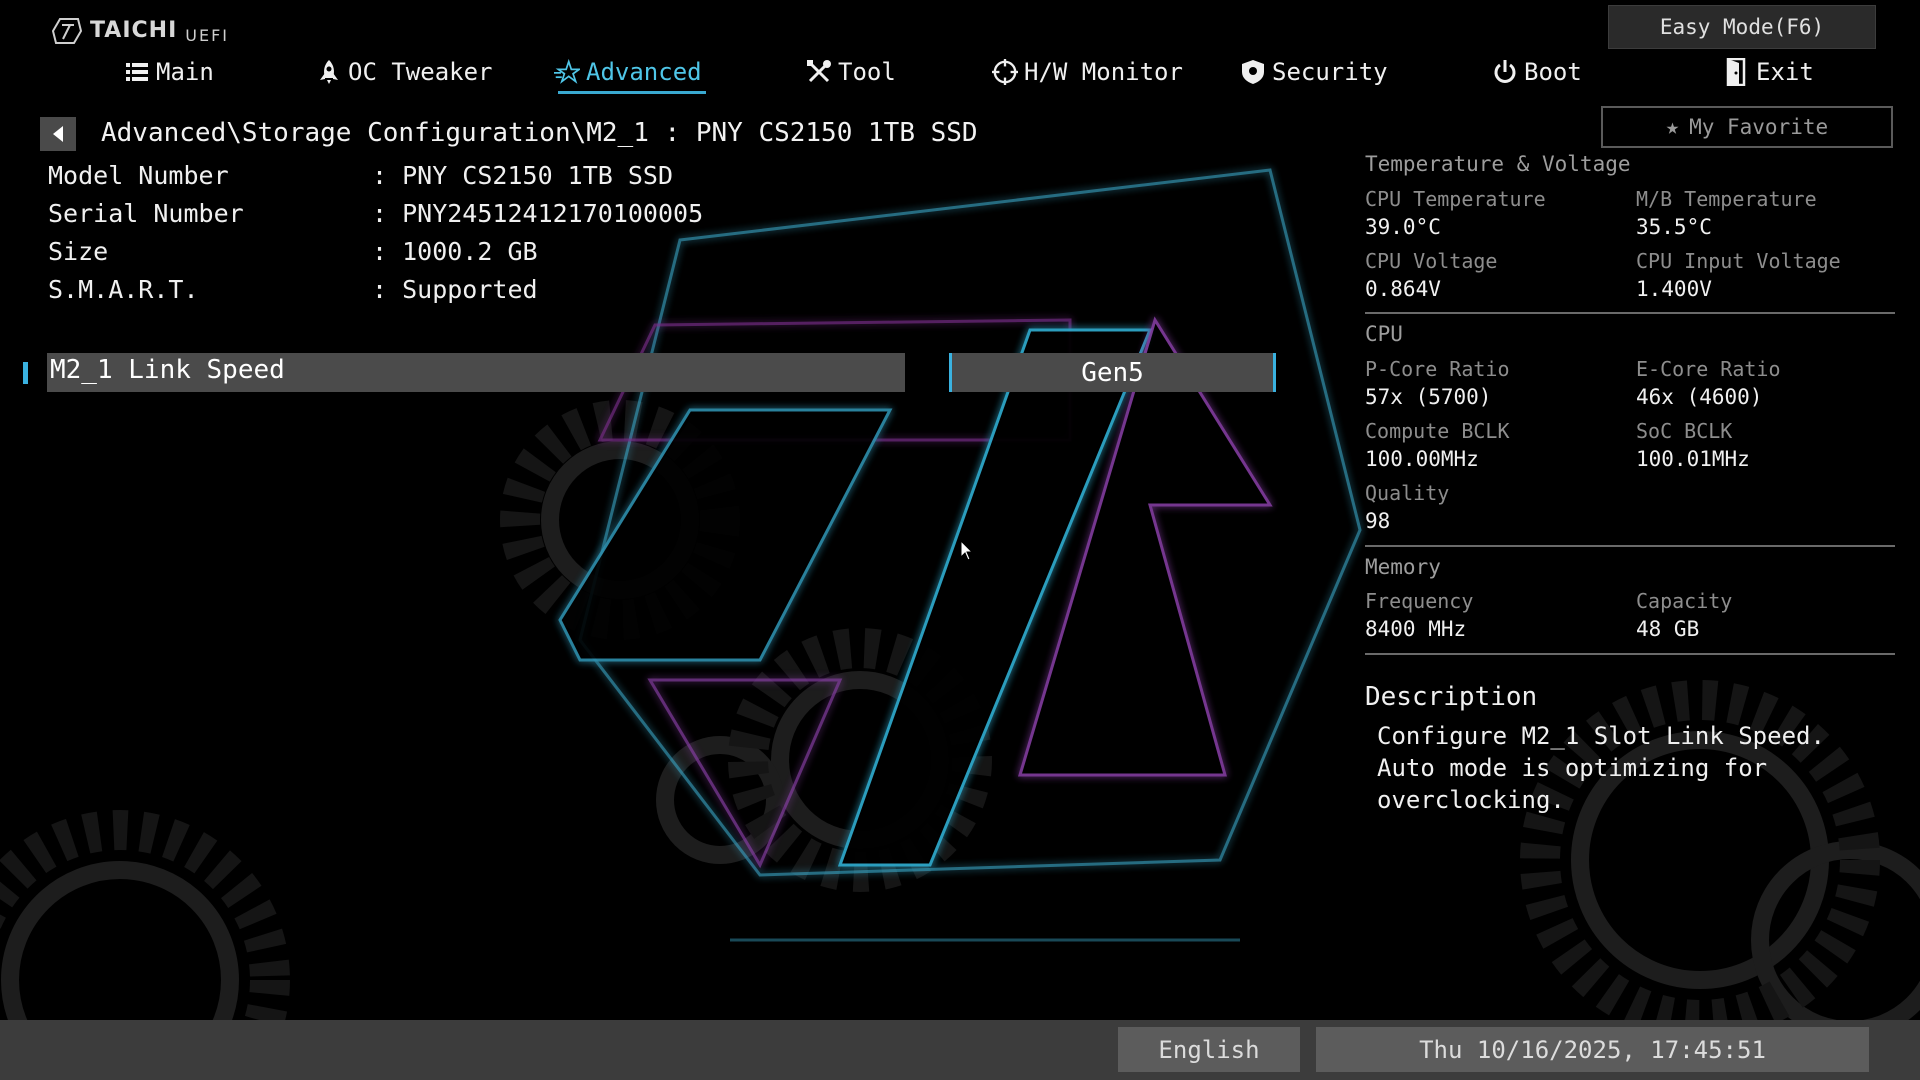  What do you see at coordinates (1684, 431) in the screenshot?
I see `soc-bclk-label: SoC BCLK` at bounding box center [1684, 431].